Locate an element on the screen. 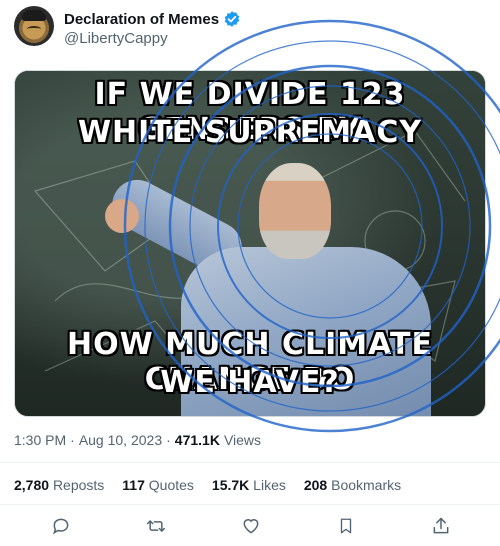 Image resolution: width=500 pixels, height=546 pixels. bookmark-icon is located at coordinates (346, 526).